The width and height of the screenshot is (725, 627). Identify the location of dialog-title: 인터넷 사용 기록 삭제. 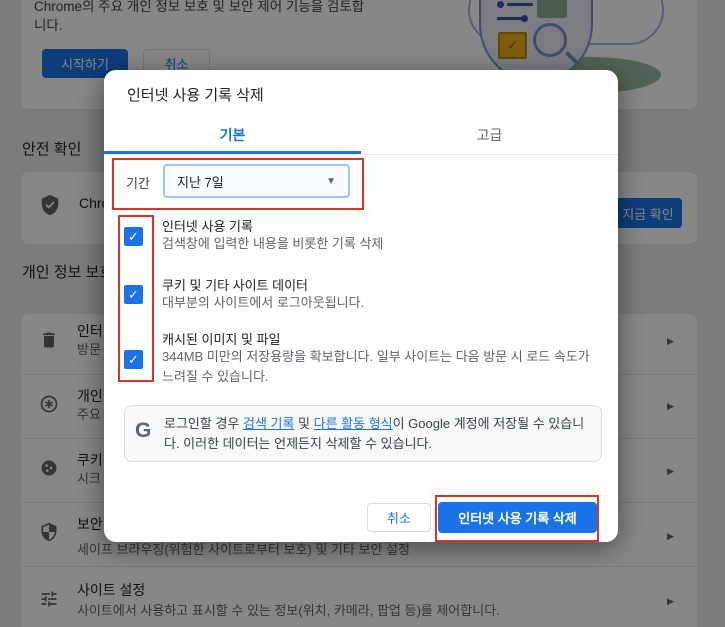
(195, 95).